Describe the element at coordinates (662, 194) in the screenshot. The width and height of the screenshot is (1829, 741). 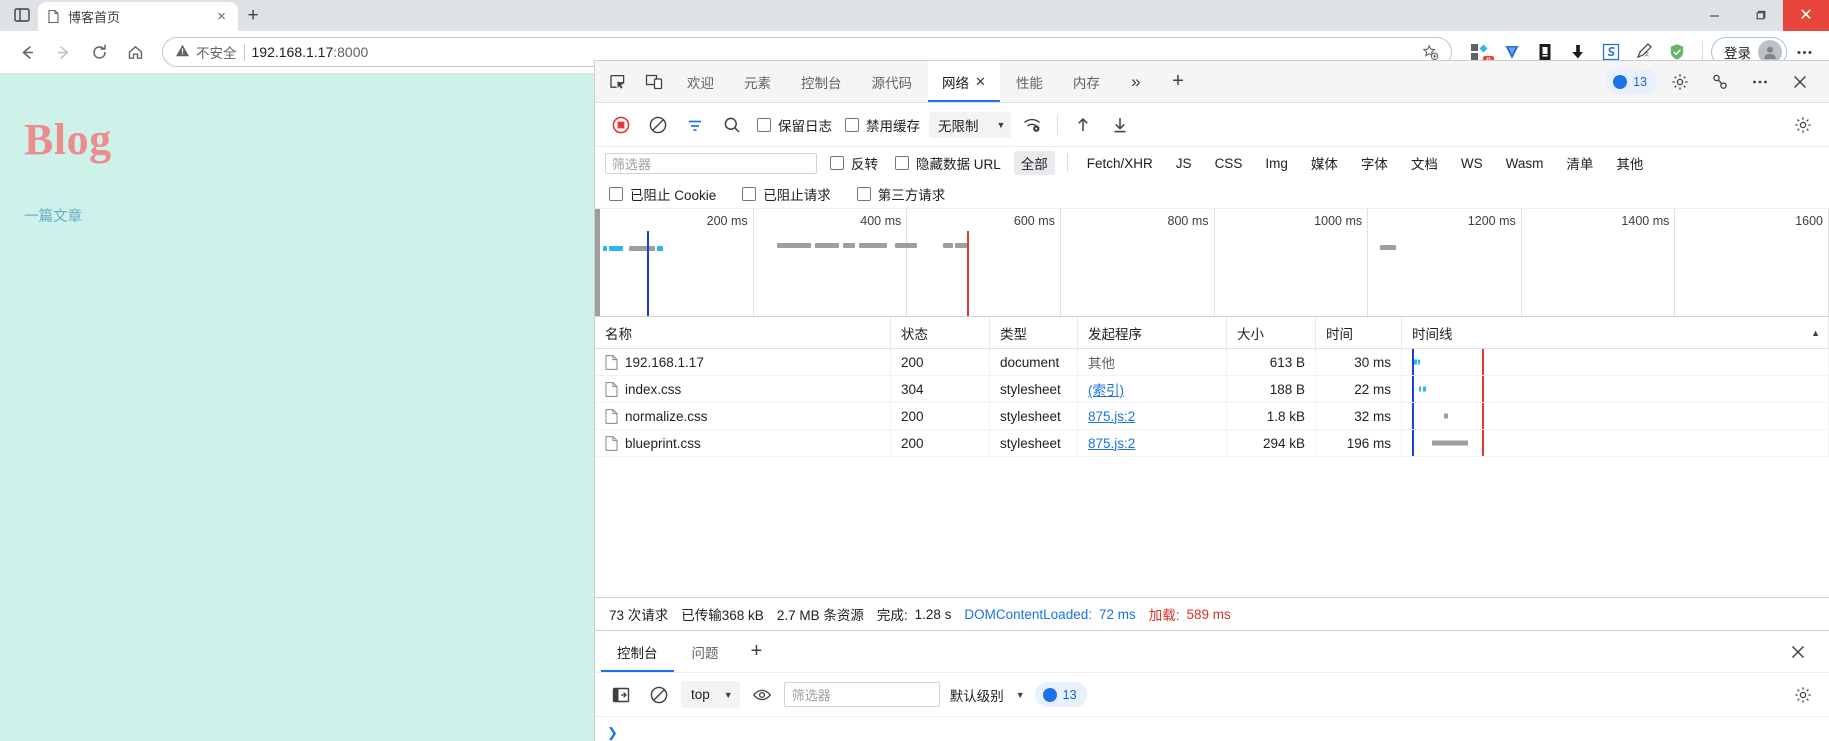
I see `blocked-cookies-checkbox: 已阻止 Cookie` at that location.